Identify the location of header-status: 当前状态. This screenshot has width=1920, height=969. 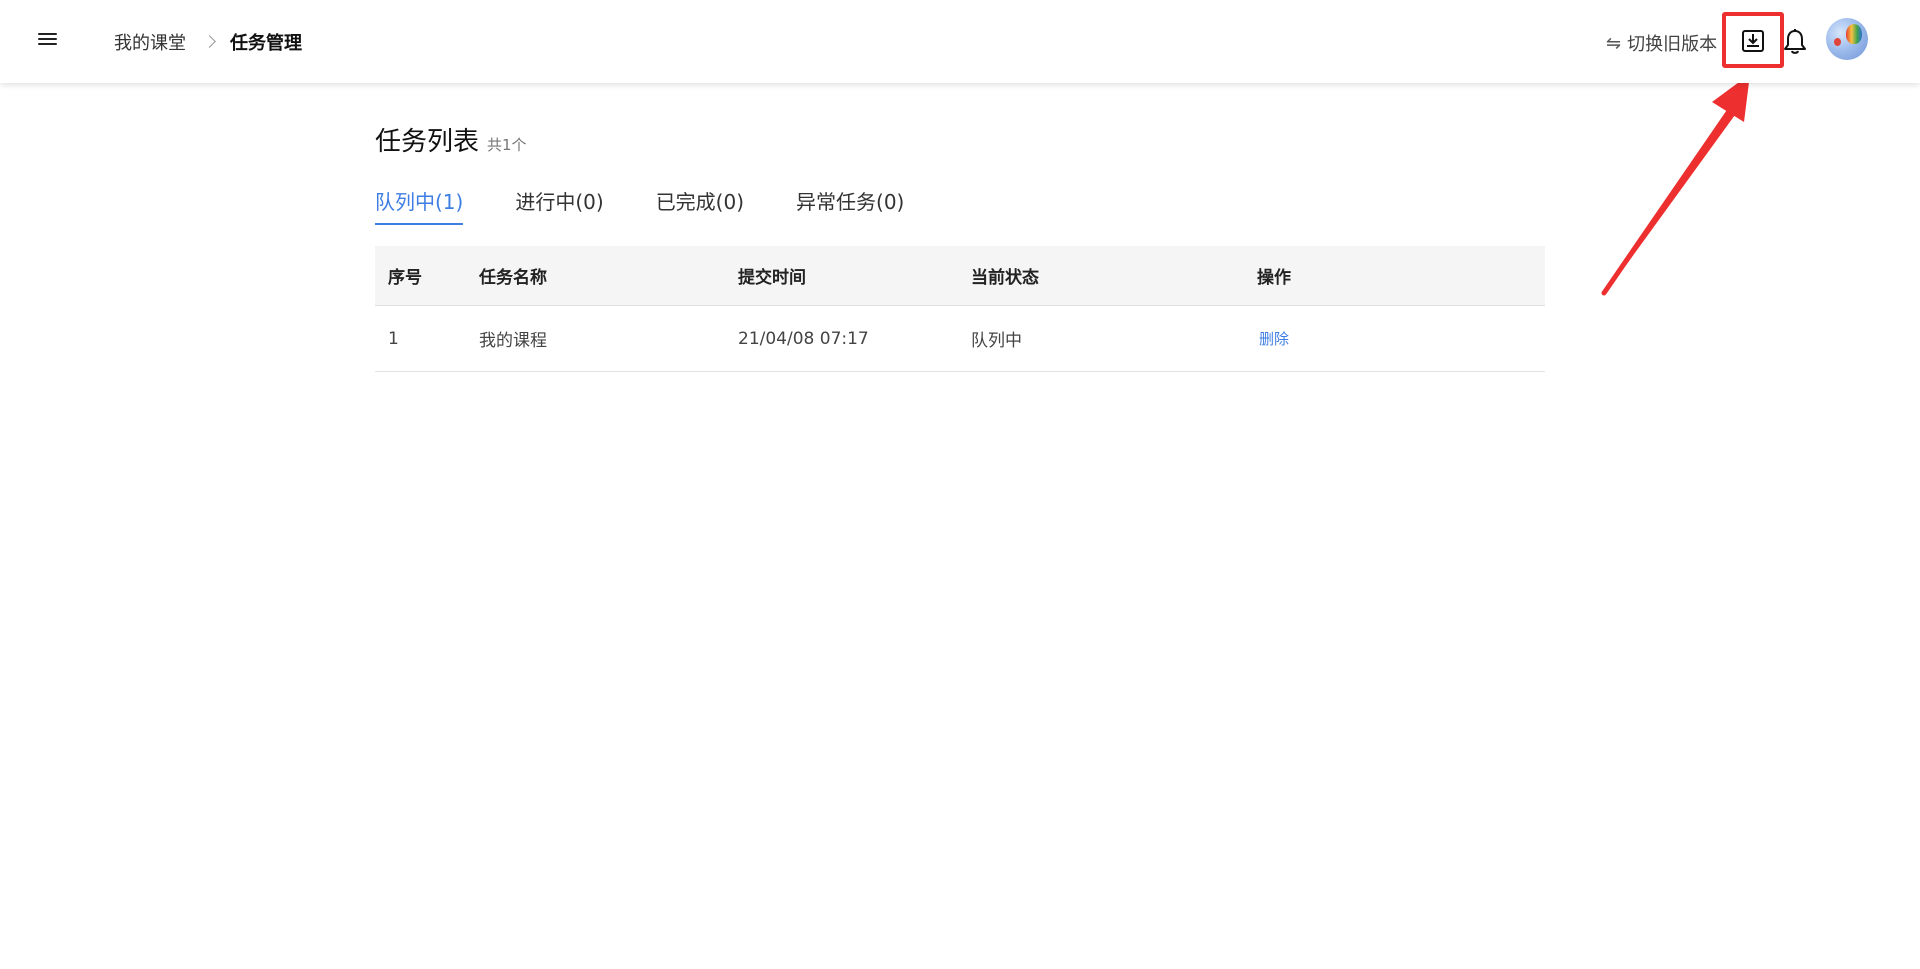
(1005, 278).